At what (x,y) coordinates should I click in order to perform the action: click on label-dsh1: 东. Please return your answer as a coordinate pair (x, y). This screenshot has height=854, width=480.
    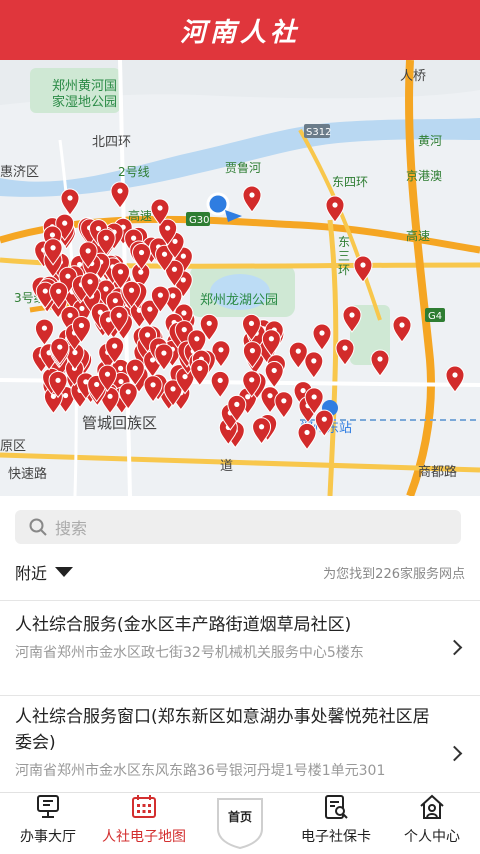
    Looking at the image, I should click on (344, 242).